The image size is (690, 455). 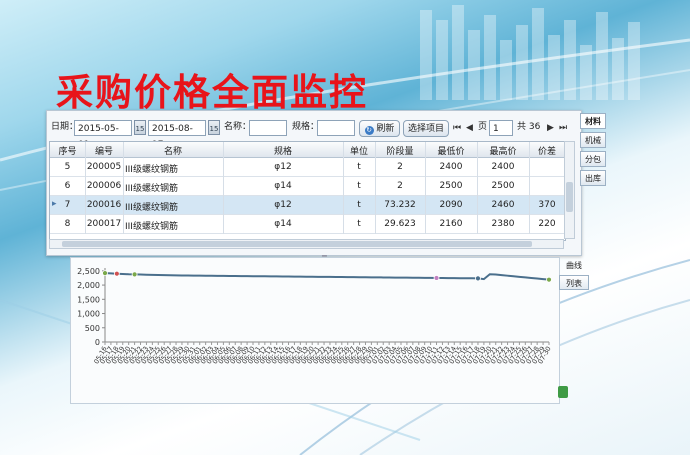 I want to click on y-tick-label: 1,000, so click(x=88, y=314).